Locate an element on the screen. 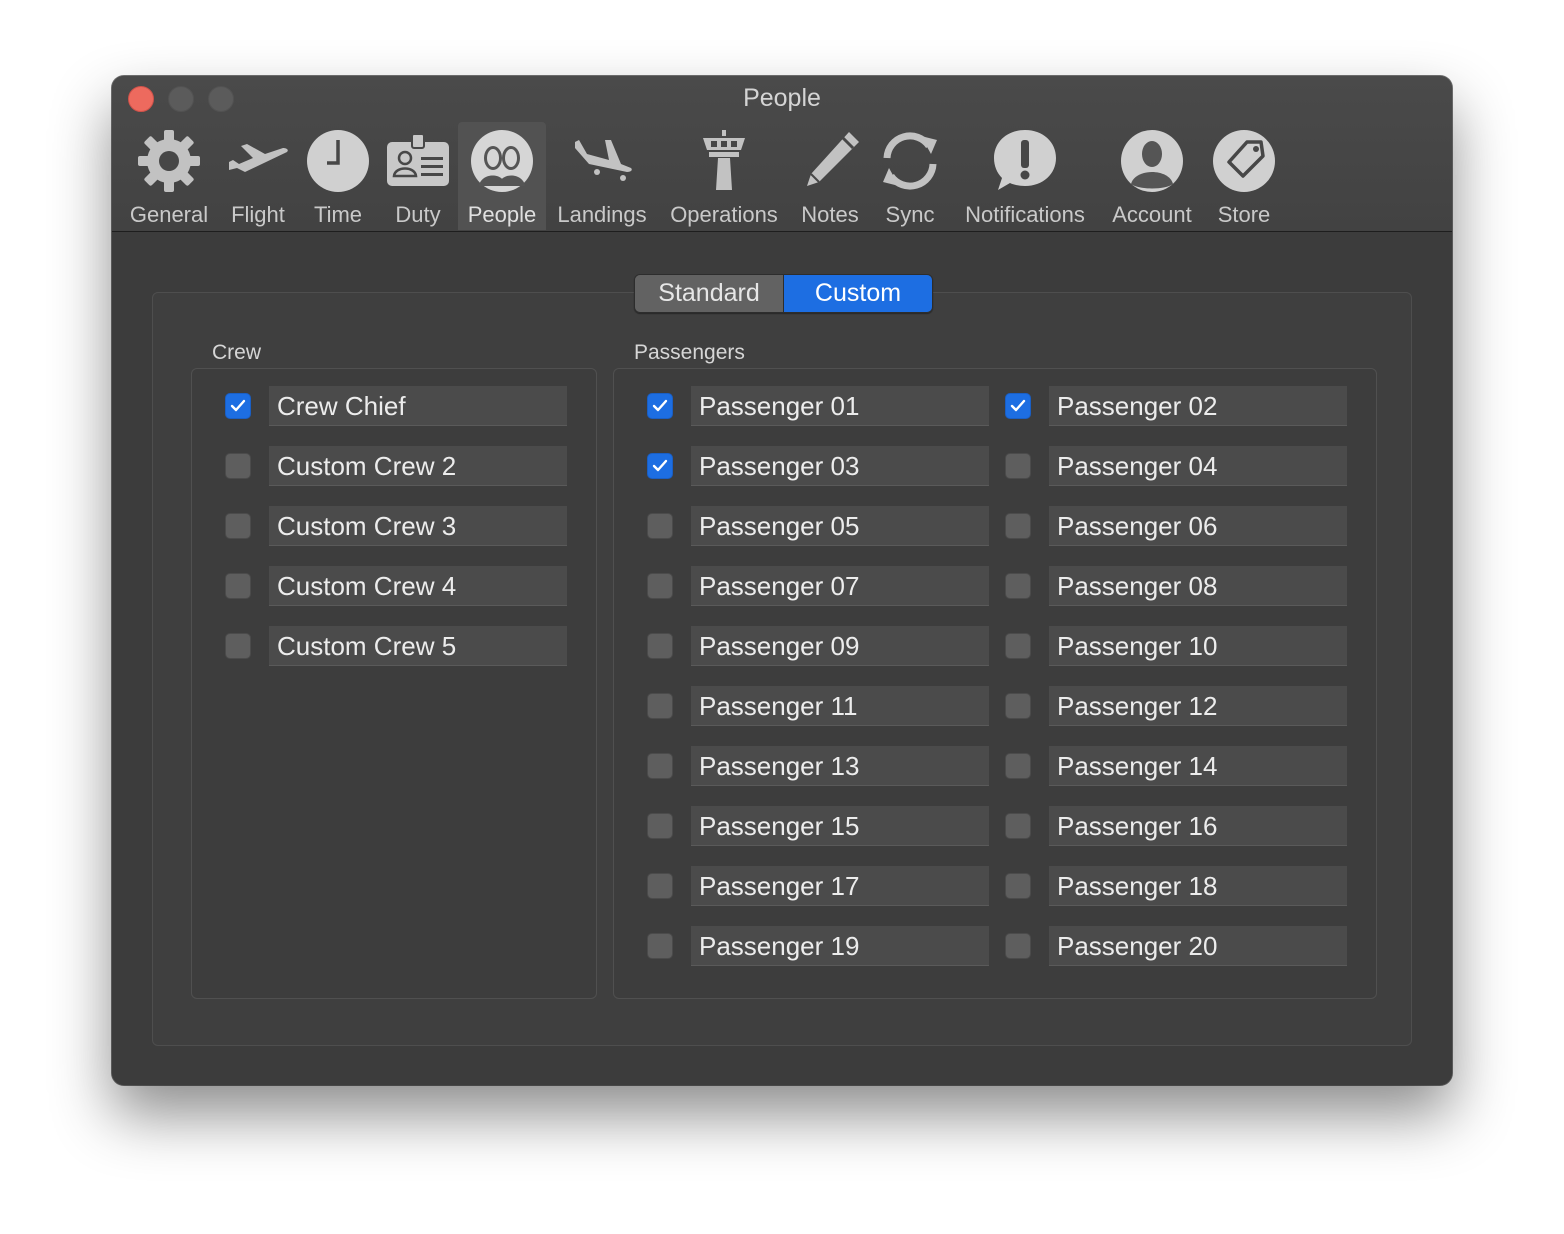 The image size is (1564, 1234). toolbar-item-notes: Notes is located at coordinates (830, 176).